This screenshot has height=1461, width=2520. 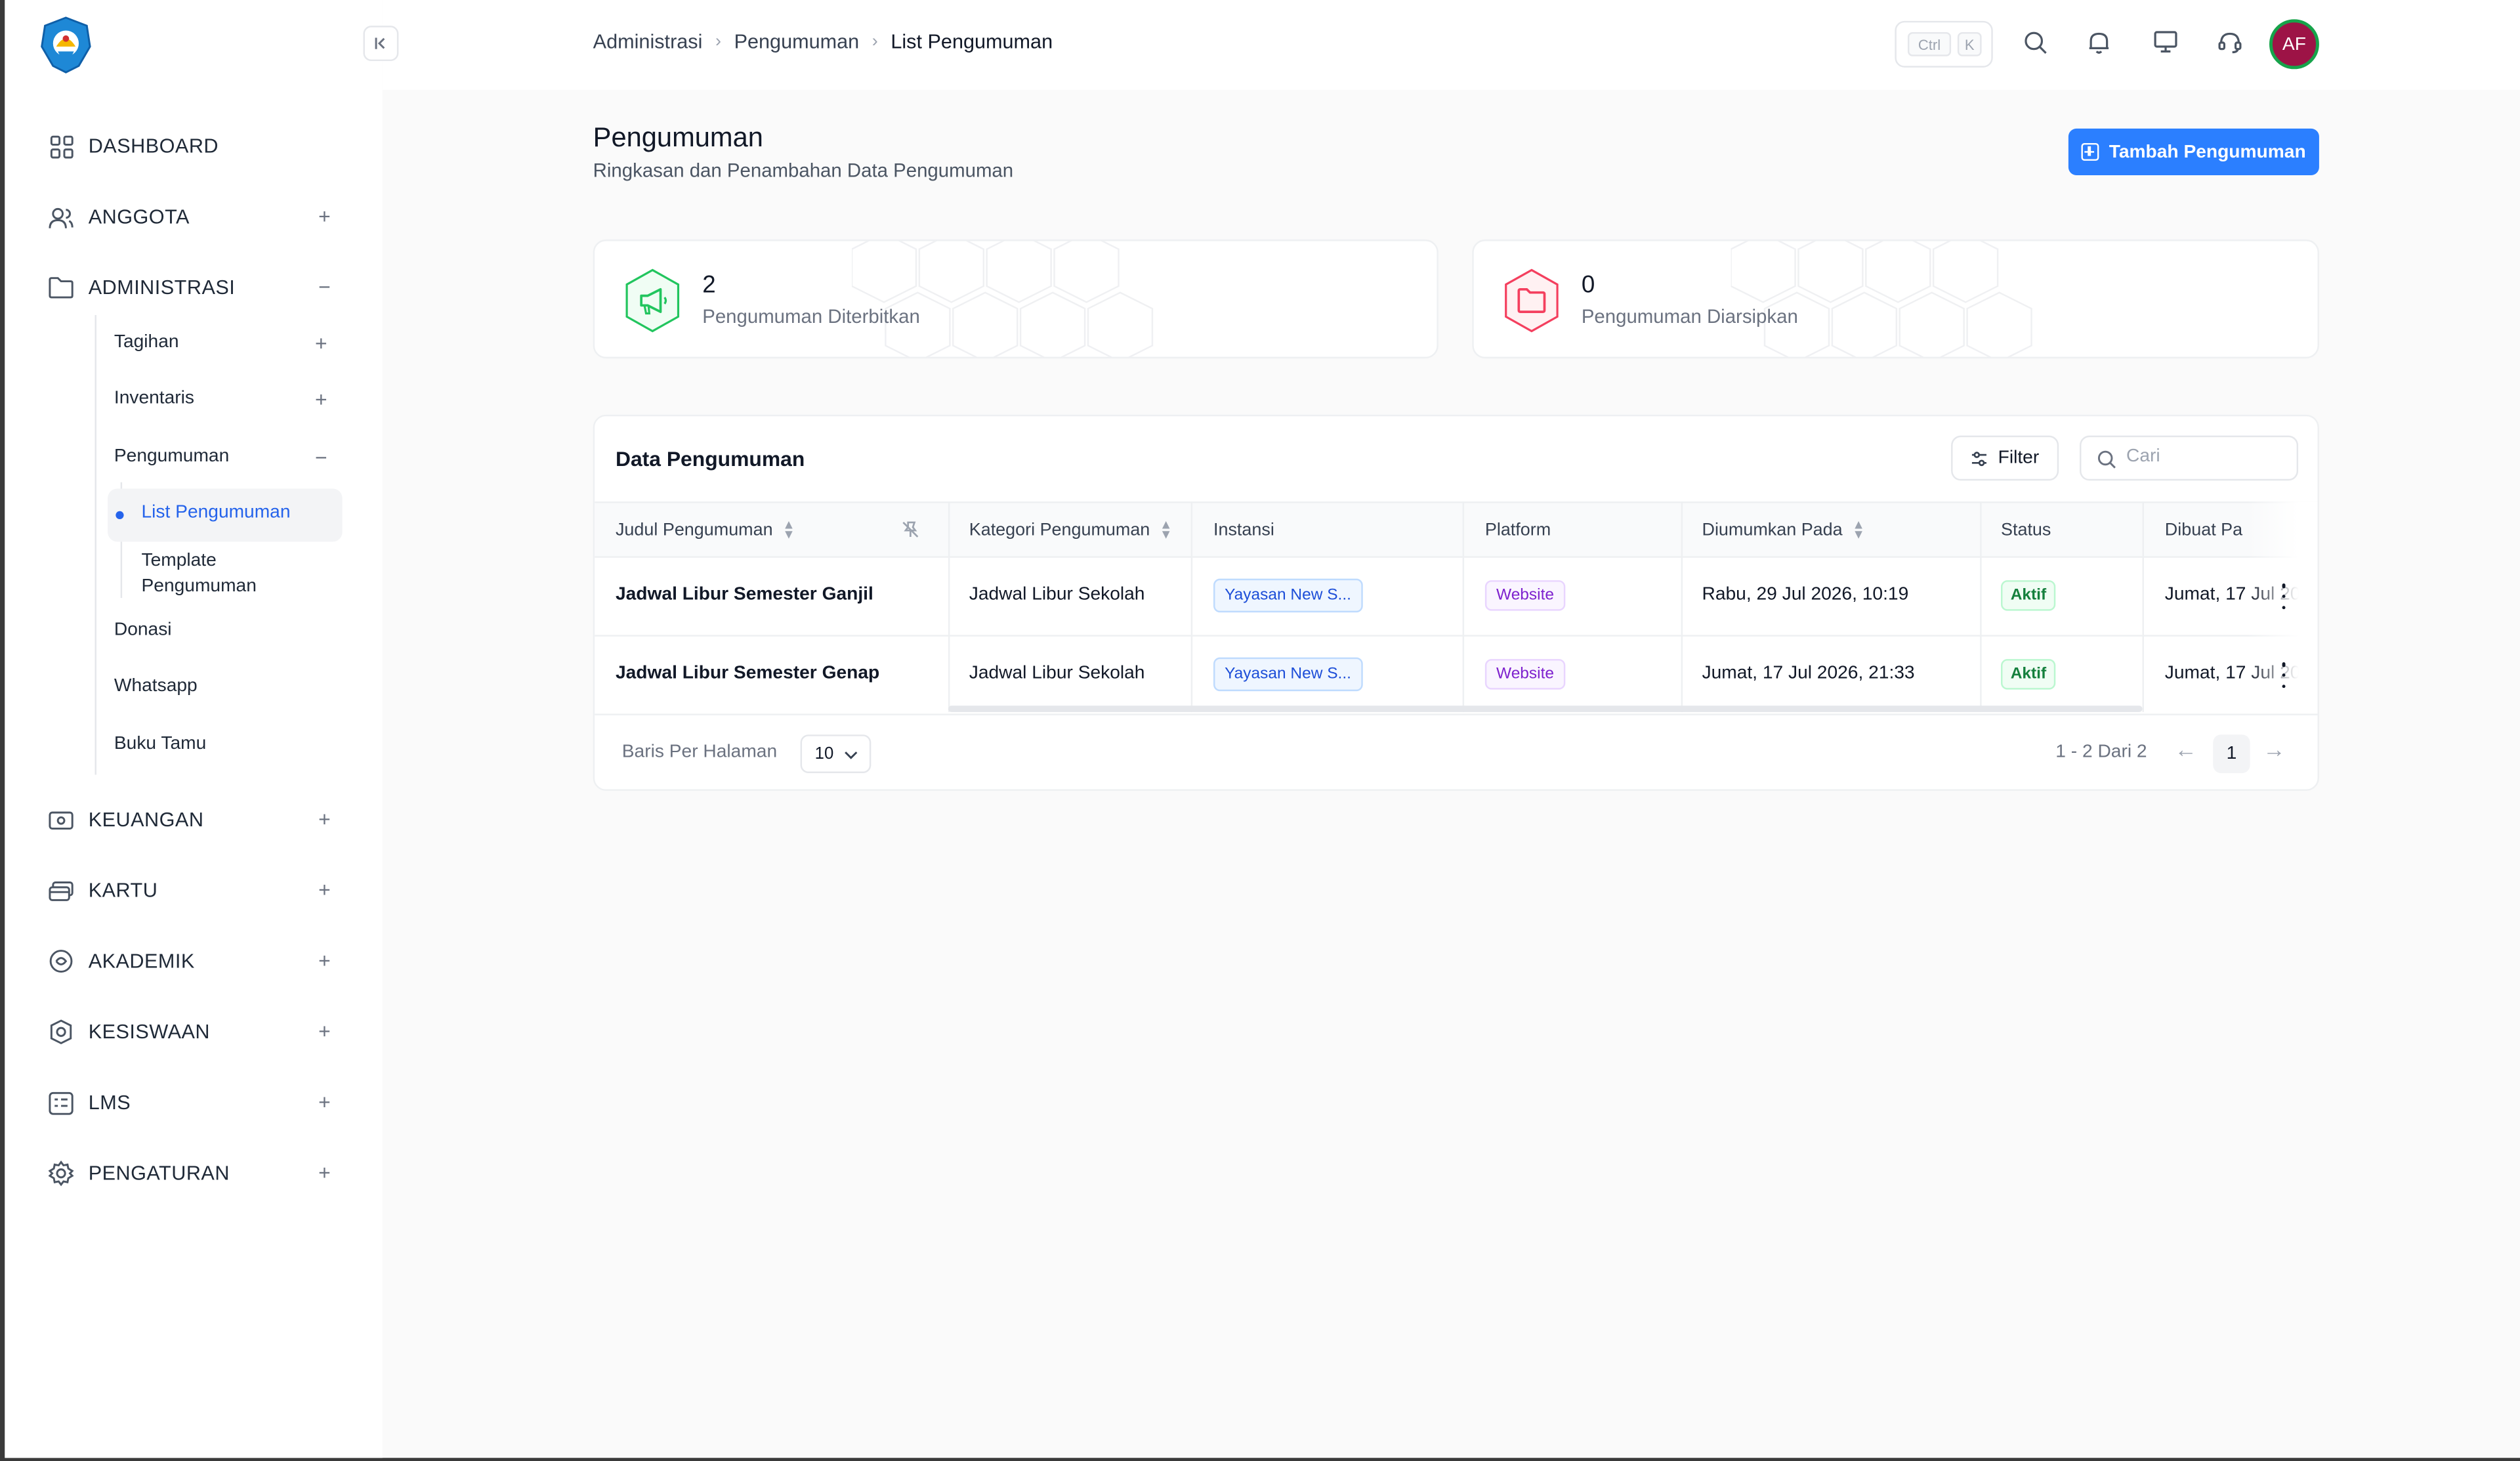 I want to click on prev-page-arrow-icon: ←, so click(x=2185, y=749).